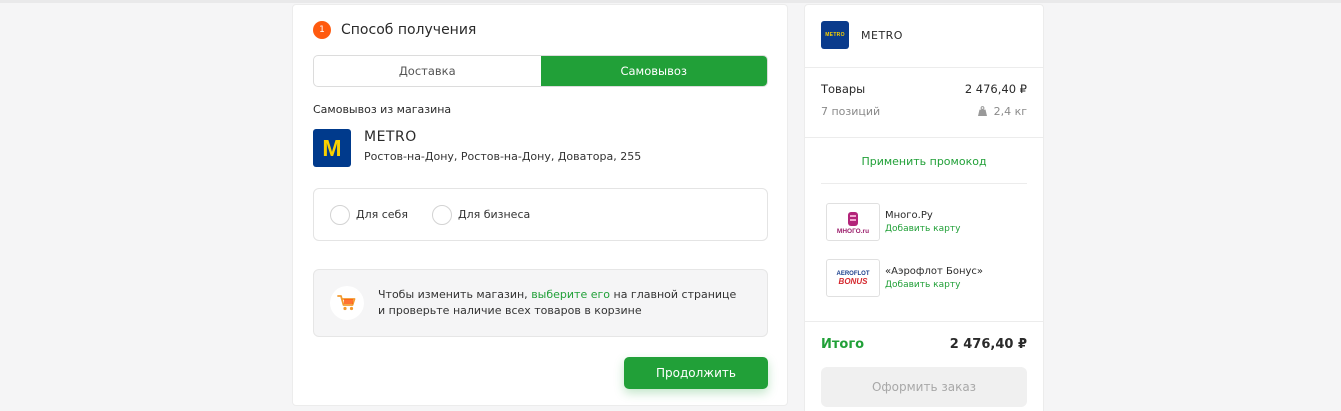  What do you see at coordinates (995, 89) in the screenshot?
I see `goods-value: 2 476,40 ₽` at bounding box center [995, 89].